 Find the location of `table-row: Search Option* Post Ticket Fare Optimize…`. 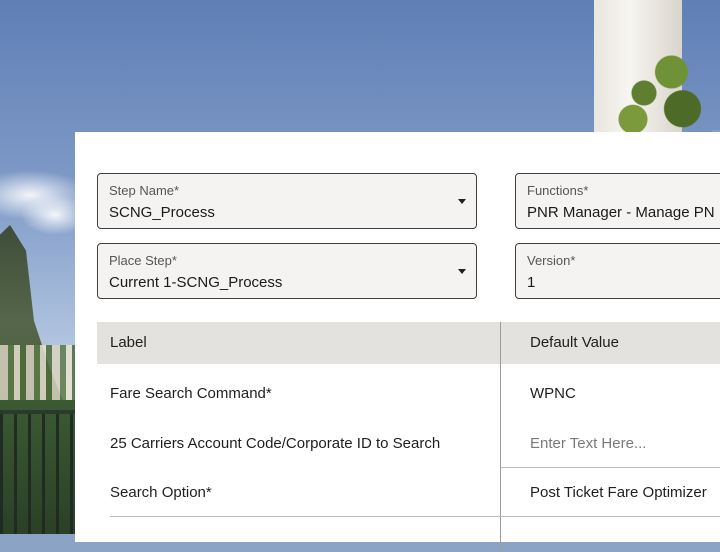

table-row: Search Option* Post Ticket Fare Optimize… is located at coordinates (408, 493).